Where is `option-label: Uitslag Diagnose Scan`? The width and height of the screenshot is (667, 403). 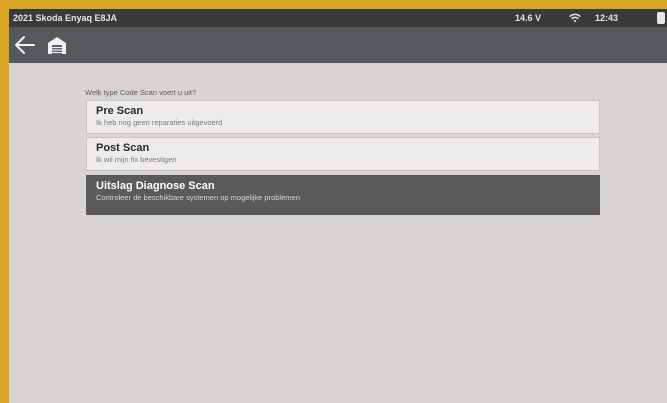 option-label: Uitslag Diagnose Scan is located at coordinates (155, 186).